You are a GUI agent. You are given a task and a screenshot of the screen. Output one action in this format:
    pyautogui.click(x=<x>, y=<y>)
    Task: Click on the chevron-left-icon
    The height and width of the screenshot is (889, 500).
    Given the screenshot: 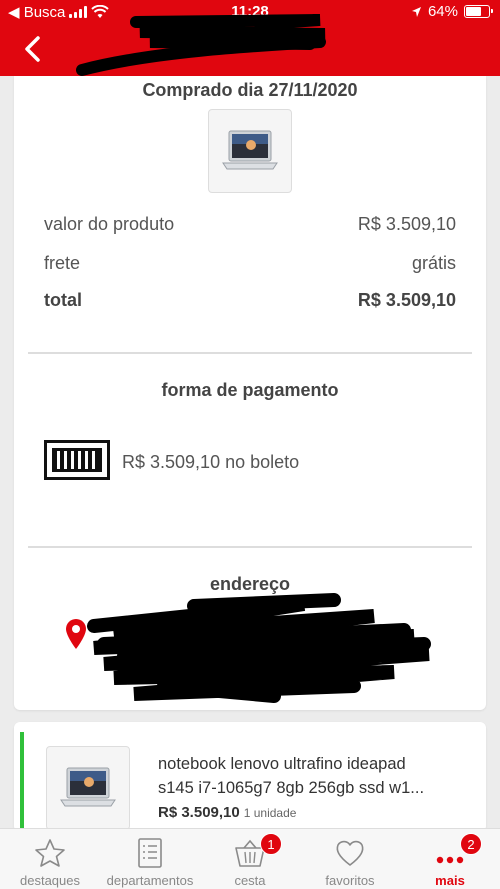 What is the action you would take?
    pyautogui.click(x=32, y=49)
    